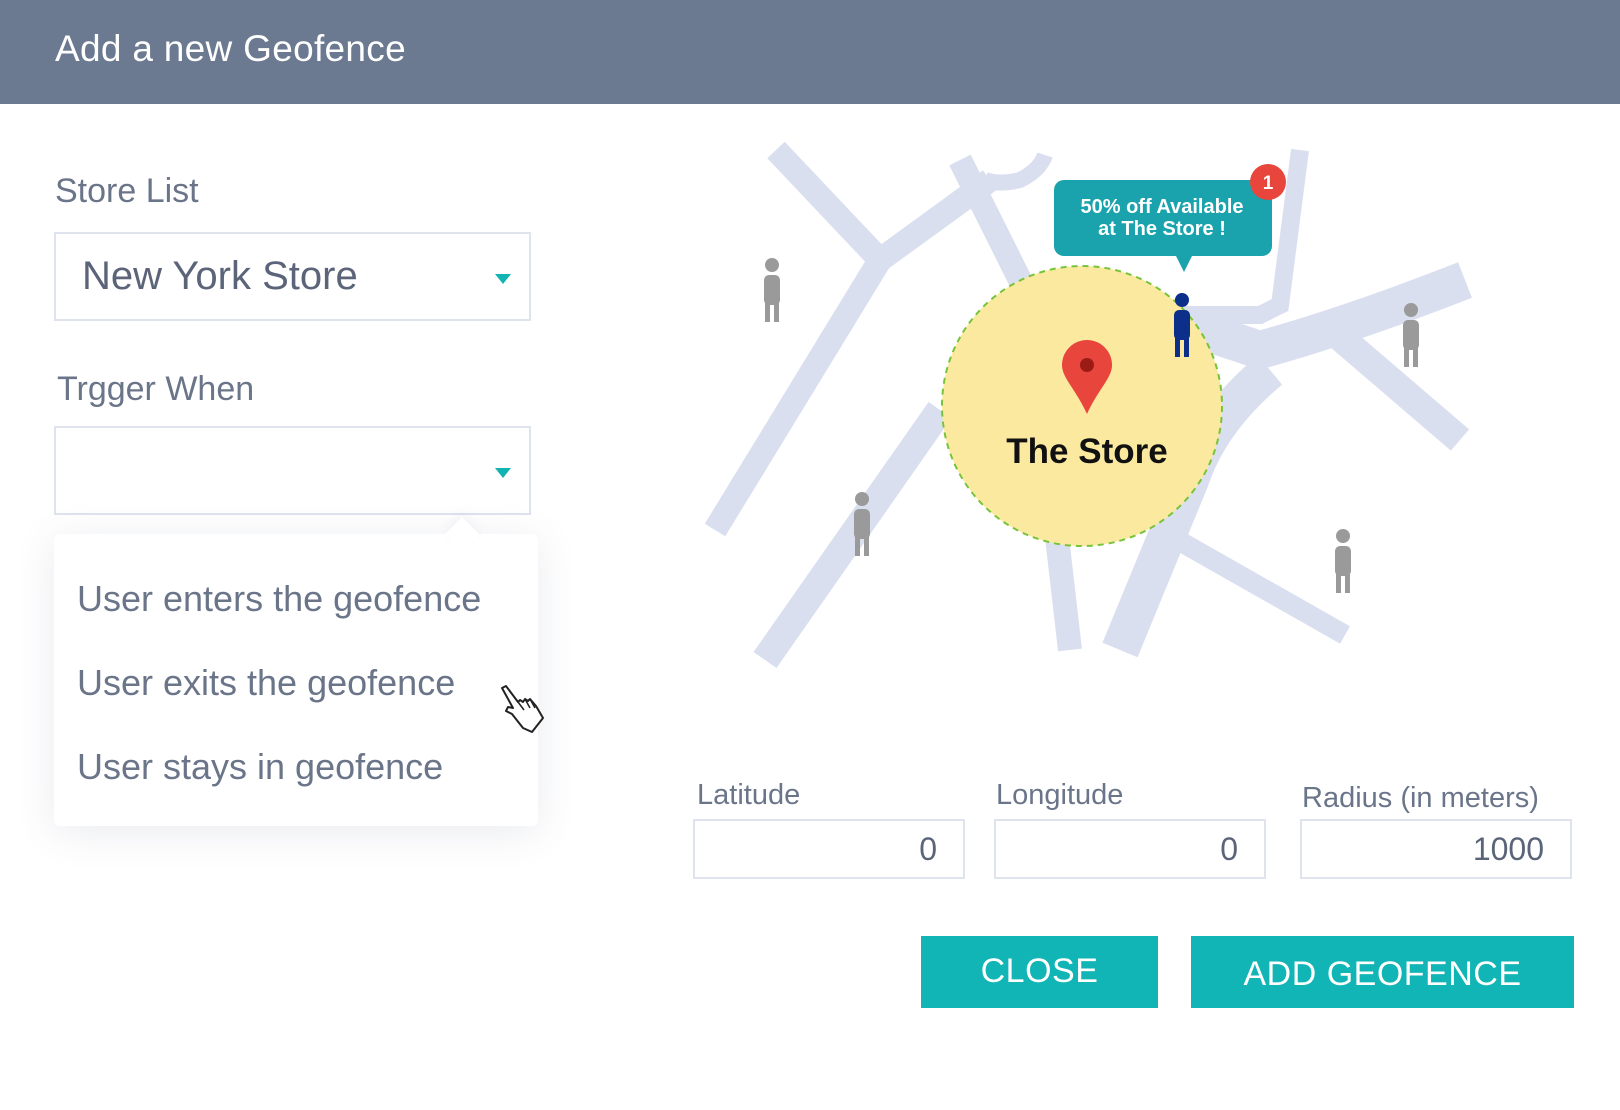  I want to click on option-user-exits: User exits the geofence, so click(266, 683).